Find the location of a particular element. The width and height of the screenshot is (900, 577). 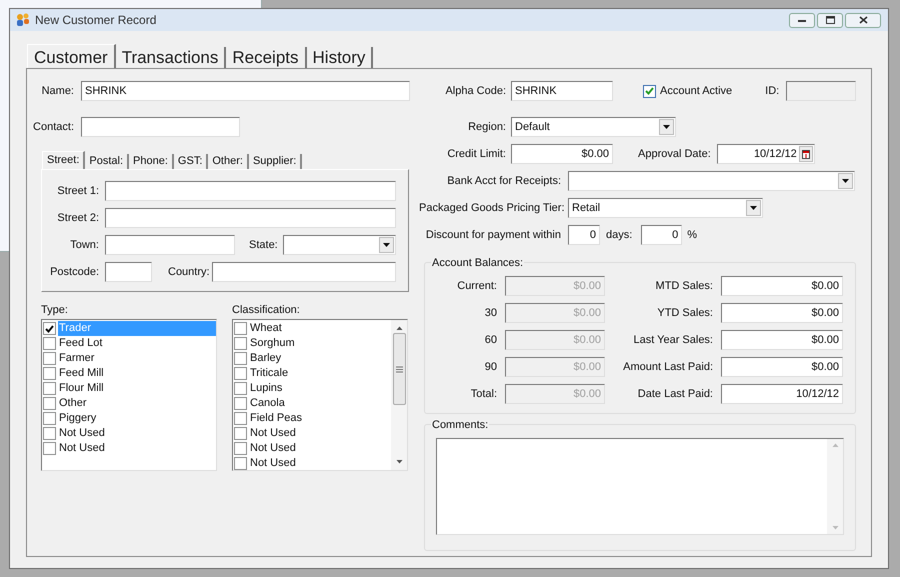

scroll-down-icon is located at coordinates (399, 462).